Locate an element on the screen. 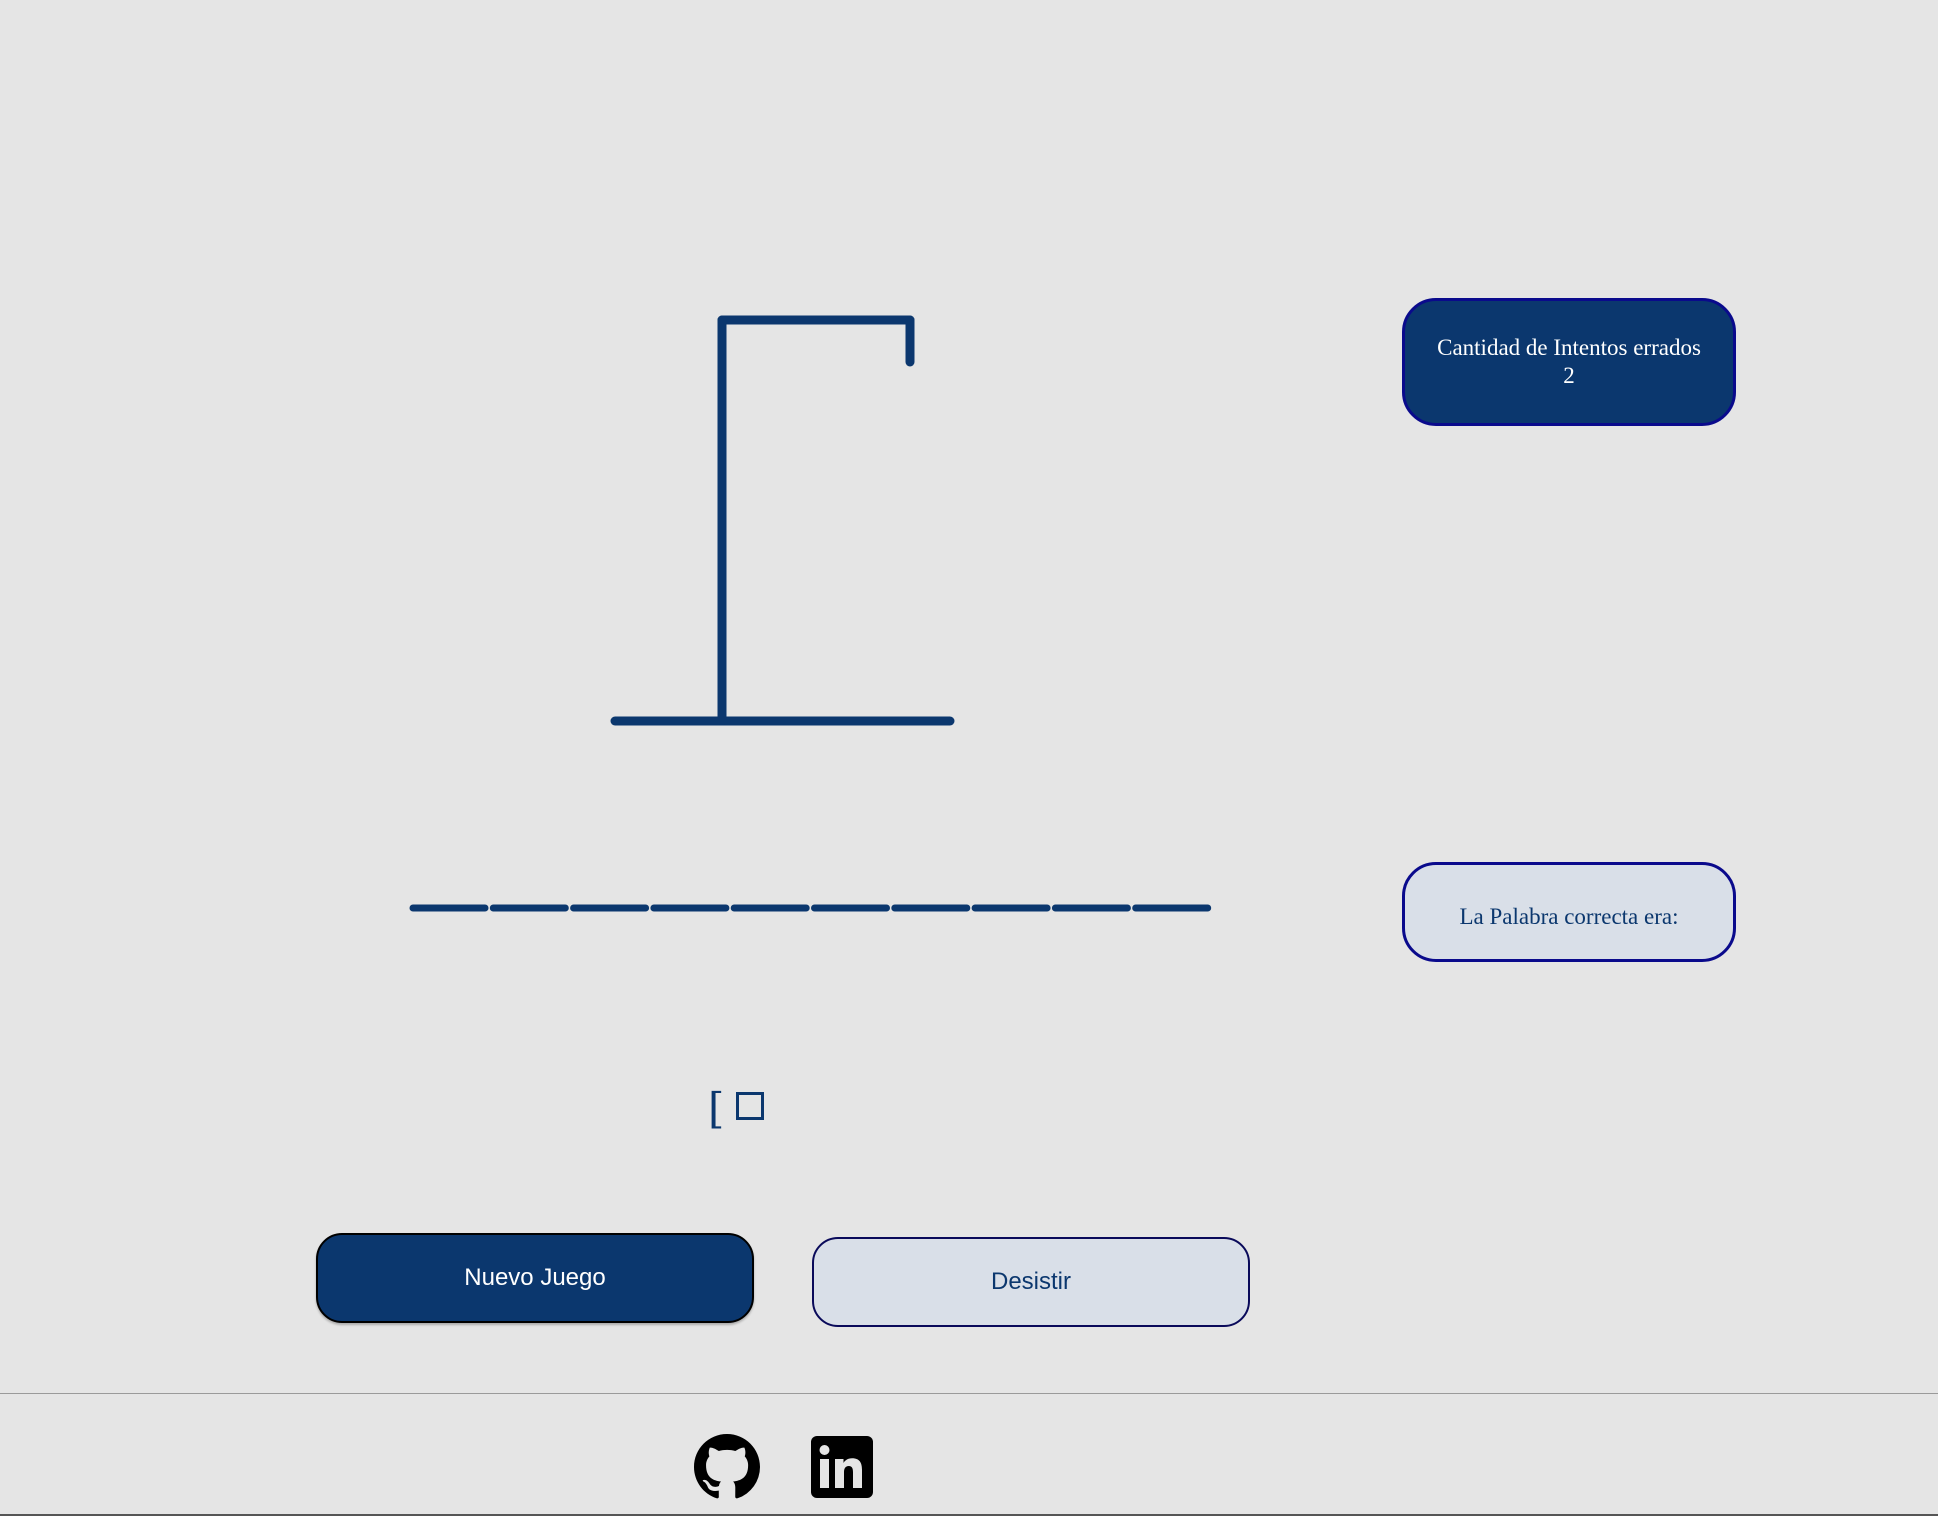 This screenshot has width=1938, height=1516. correct-word-box: La Palabra correcta era: is located at coordinates (1569, 912).